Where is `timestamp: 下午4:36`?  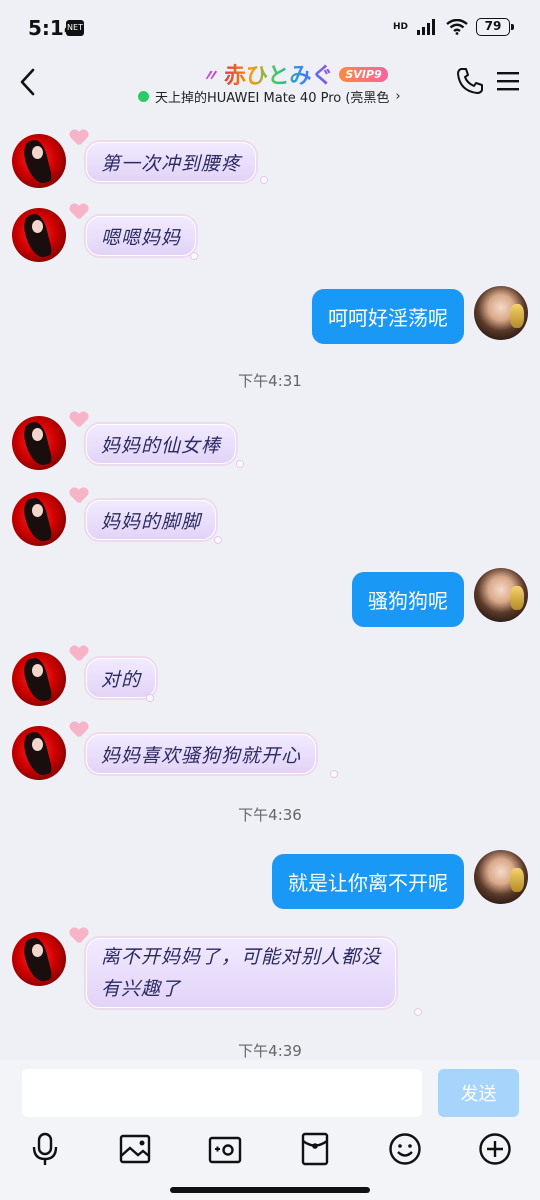 timestamp: 下午4:36 is located at coordinates (270, 815).